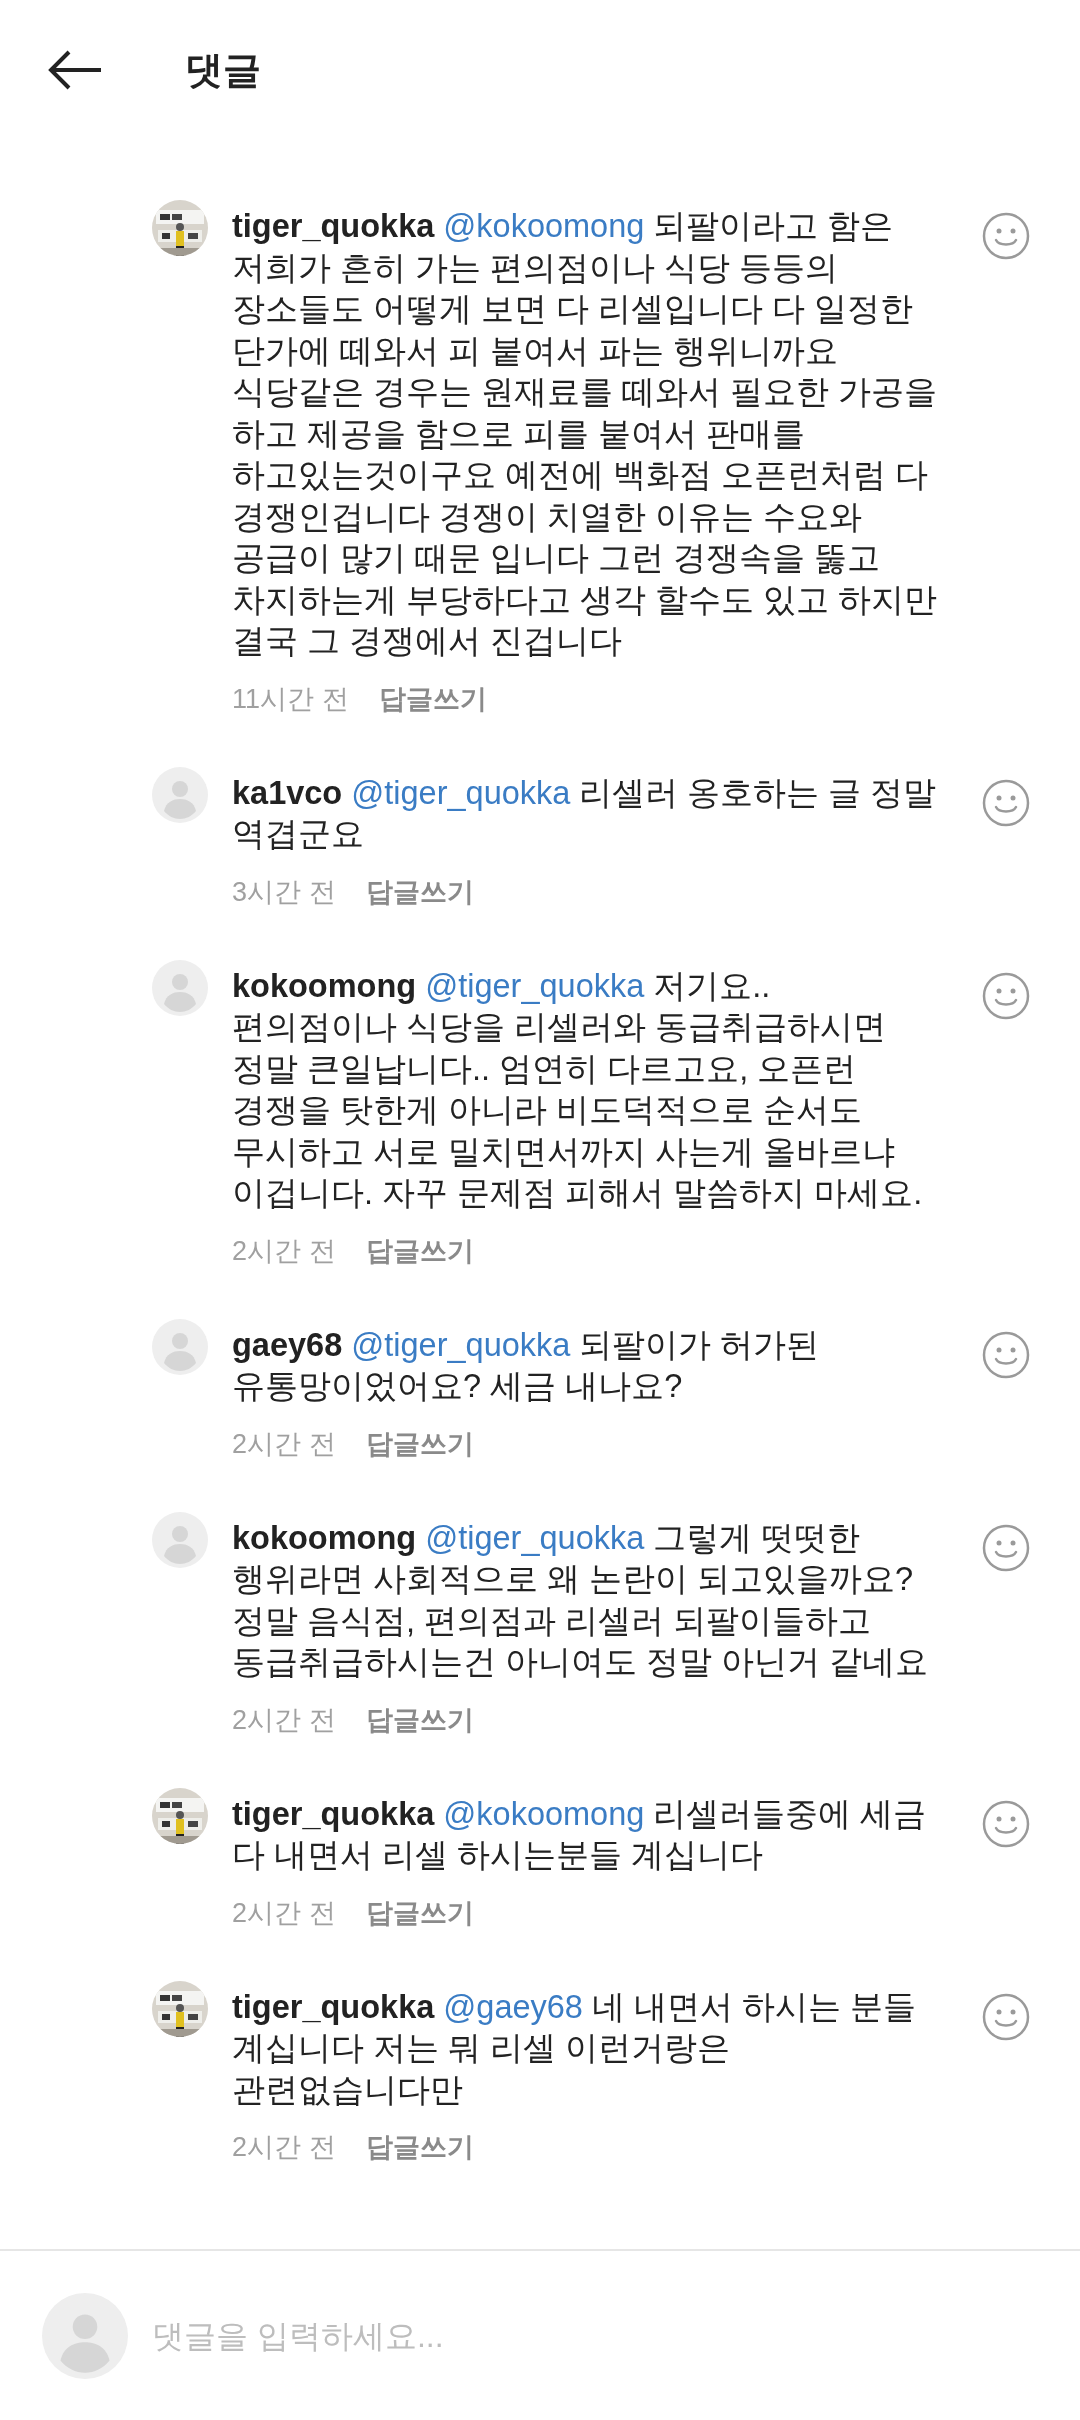 This screenshot has height=2420, width=1080. Describe the element at coordinates (284, 892) in the screenshot. I see `timestamp: 3시간 전` at that location.